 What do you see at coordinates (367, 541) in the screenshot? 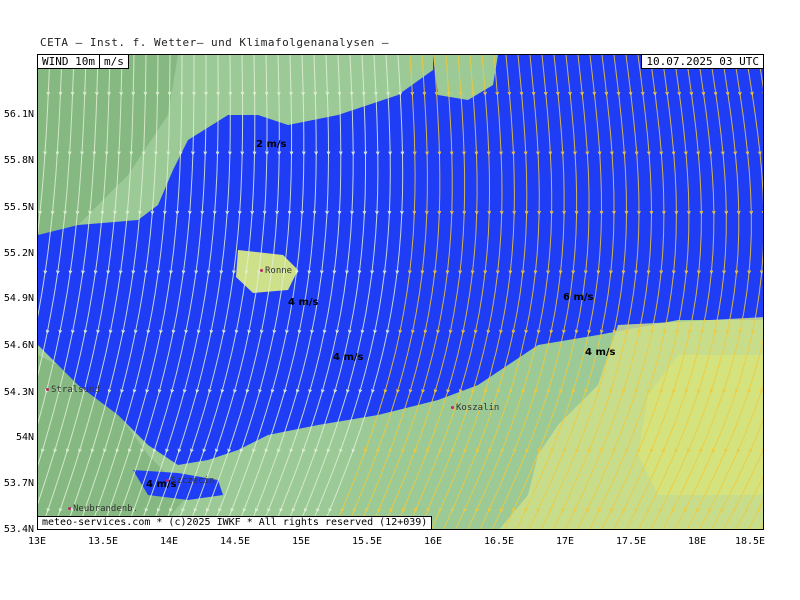
I see `lon-tick: 15.5E` at bounding box center [367, 541].